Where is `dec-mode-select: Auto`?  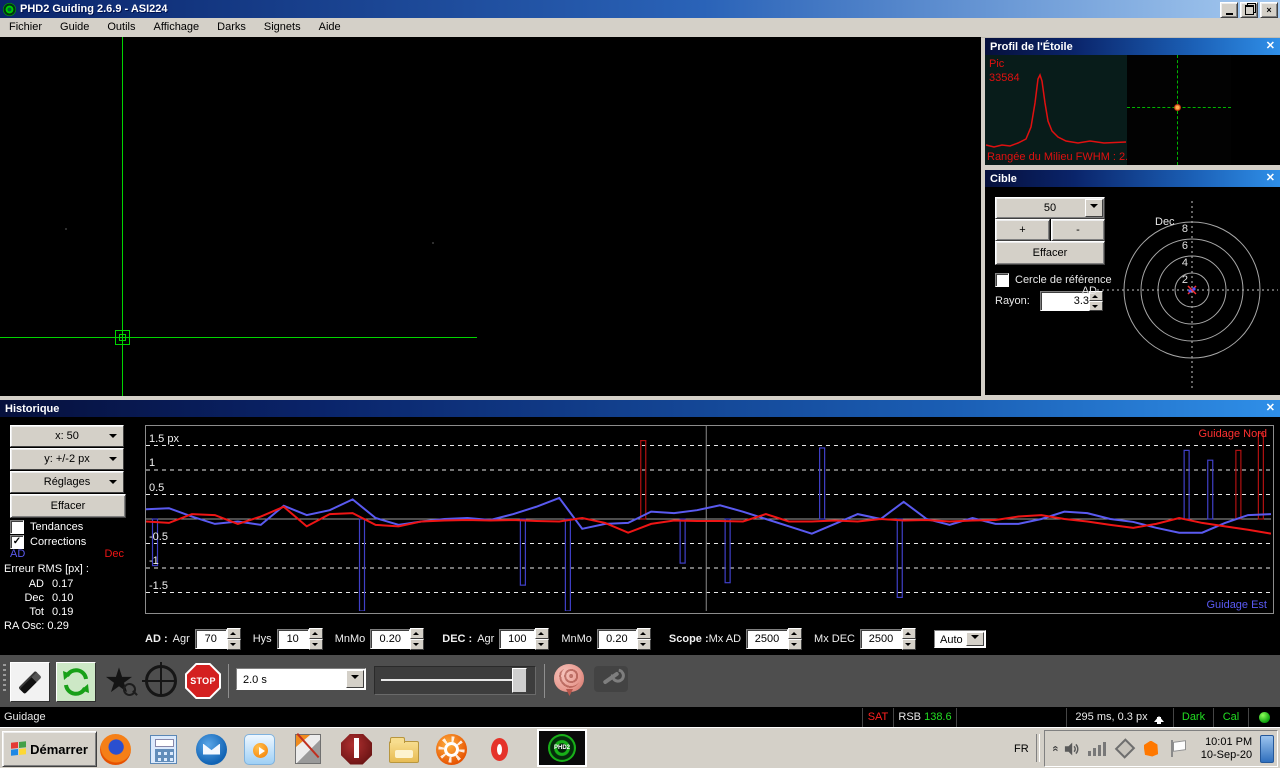 dec-mode-select: Auto is located at coordinates (959, 639).